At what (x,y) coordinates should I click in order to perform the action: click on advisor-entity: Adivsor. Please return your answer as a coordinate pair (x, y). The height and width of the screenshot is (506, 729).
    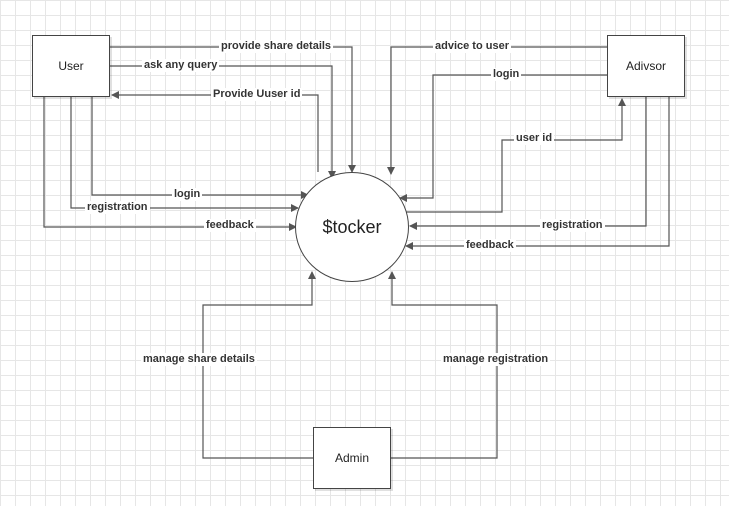
    Looking at the image, I should click on (646, 66).